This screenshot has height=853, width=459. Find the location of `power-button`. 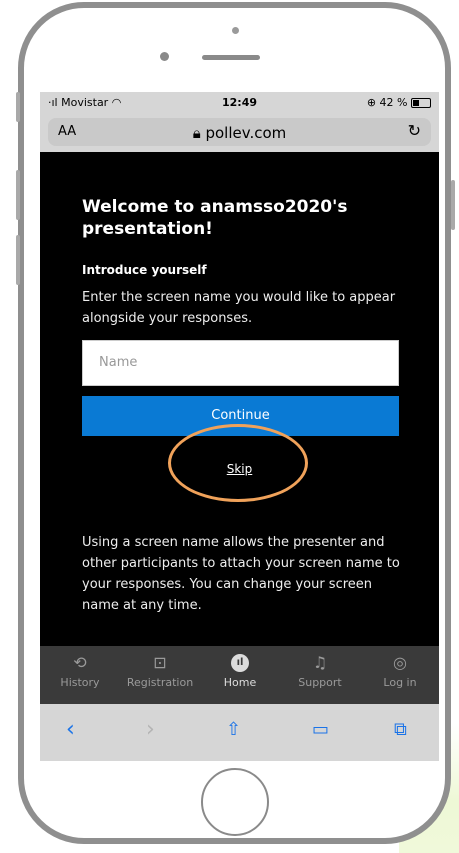

power-button is located at coordinates (453, 205).